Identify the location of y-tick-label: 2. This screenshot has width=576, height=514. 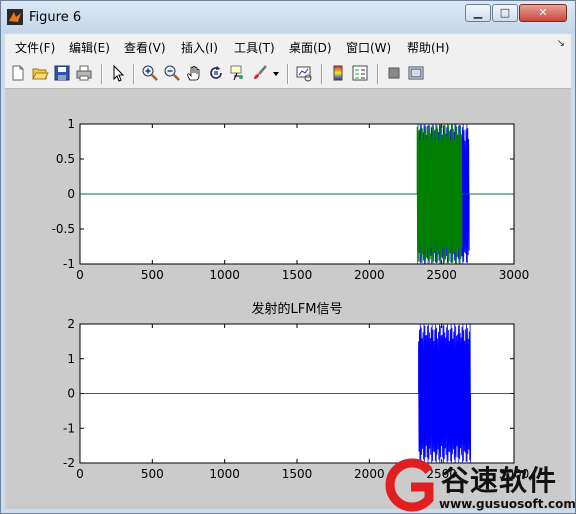
(71, 324).